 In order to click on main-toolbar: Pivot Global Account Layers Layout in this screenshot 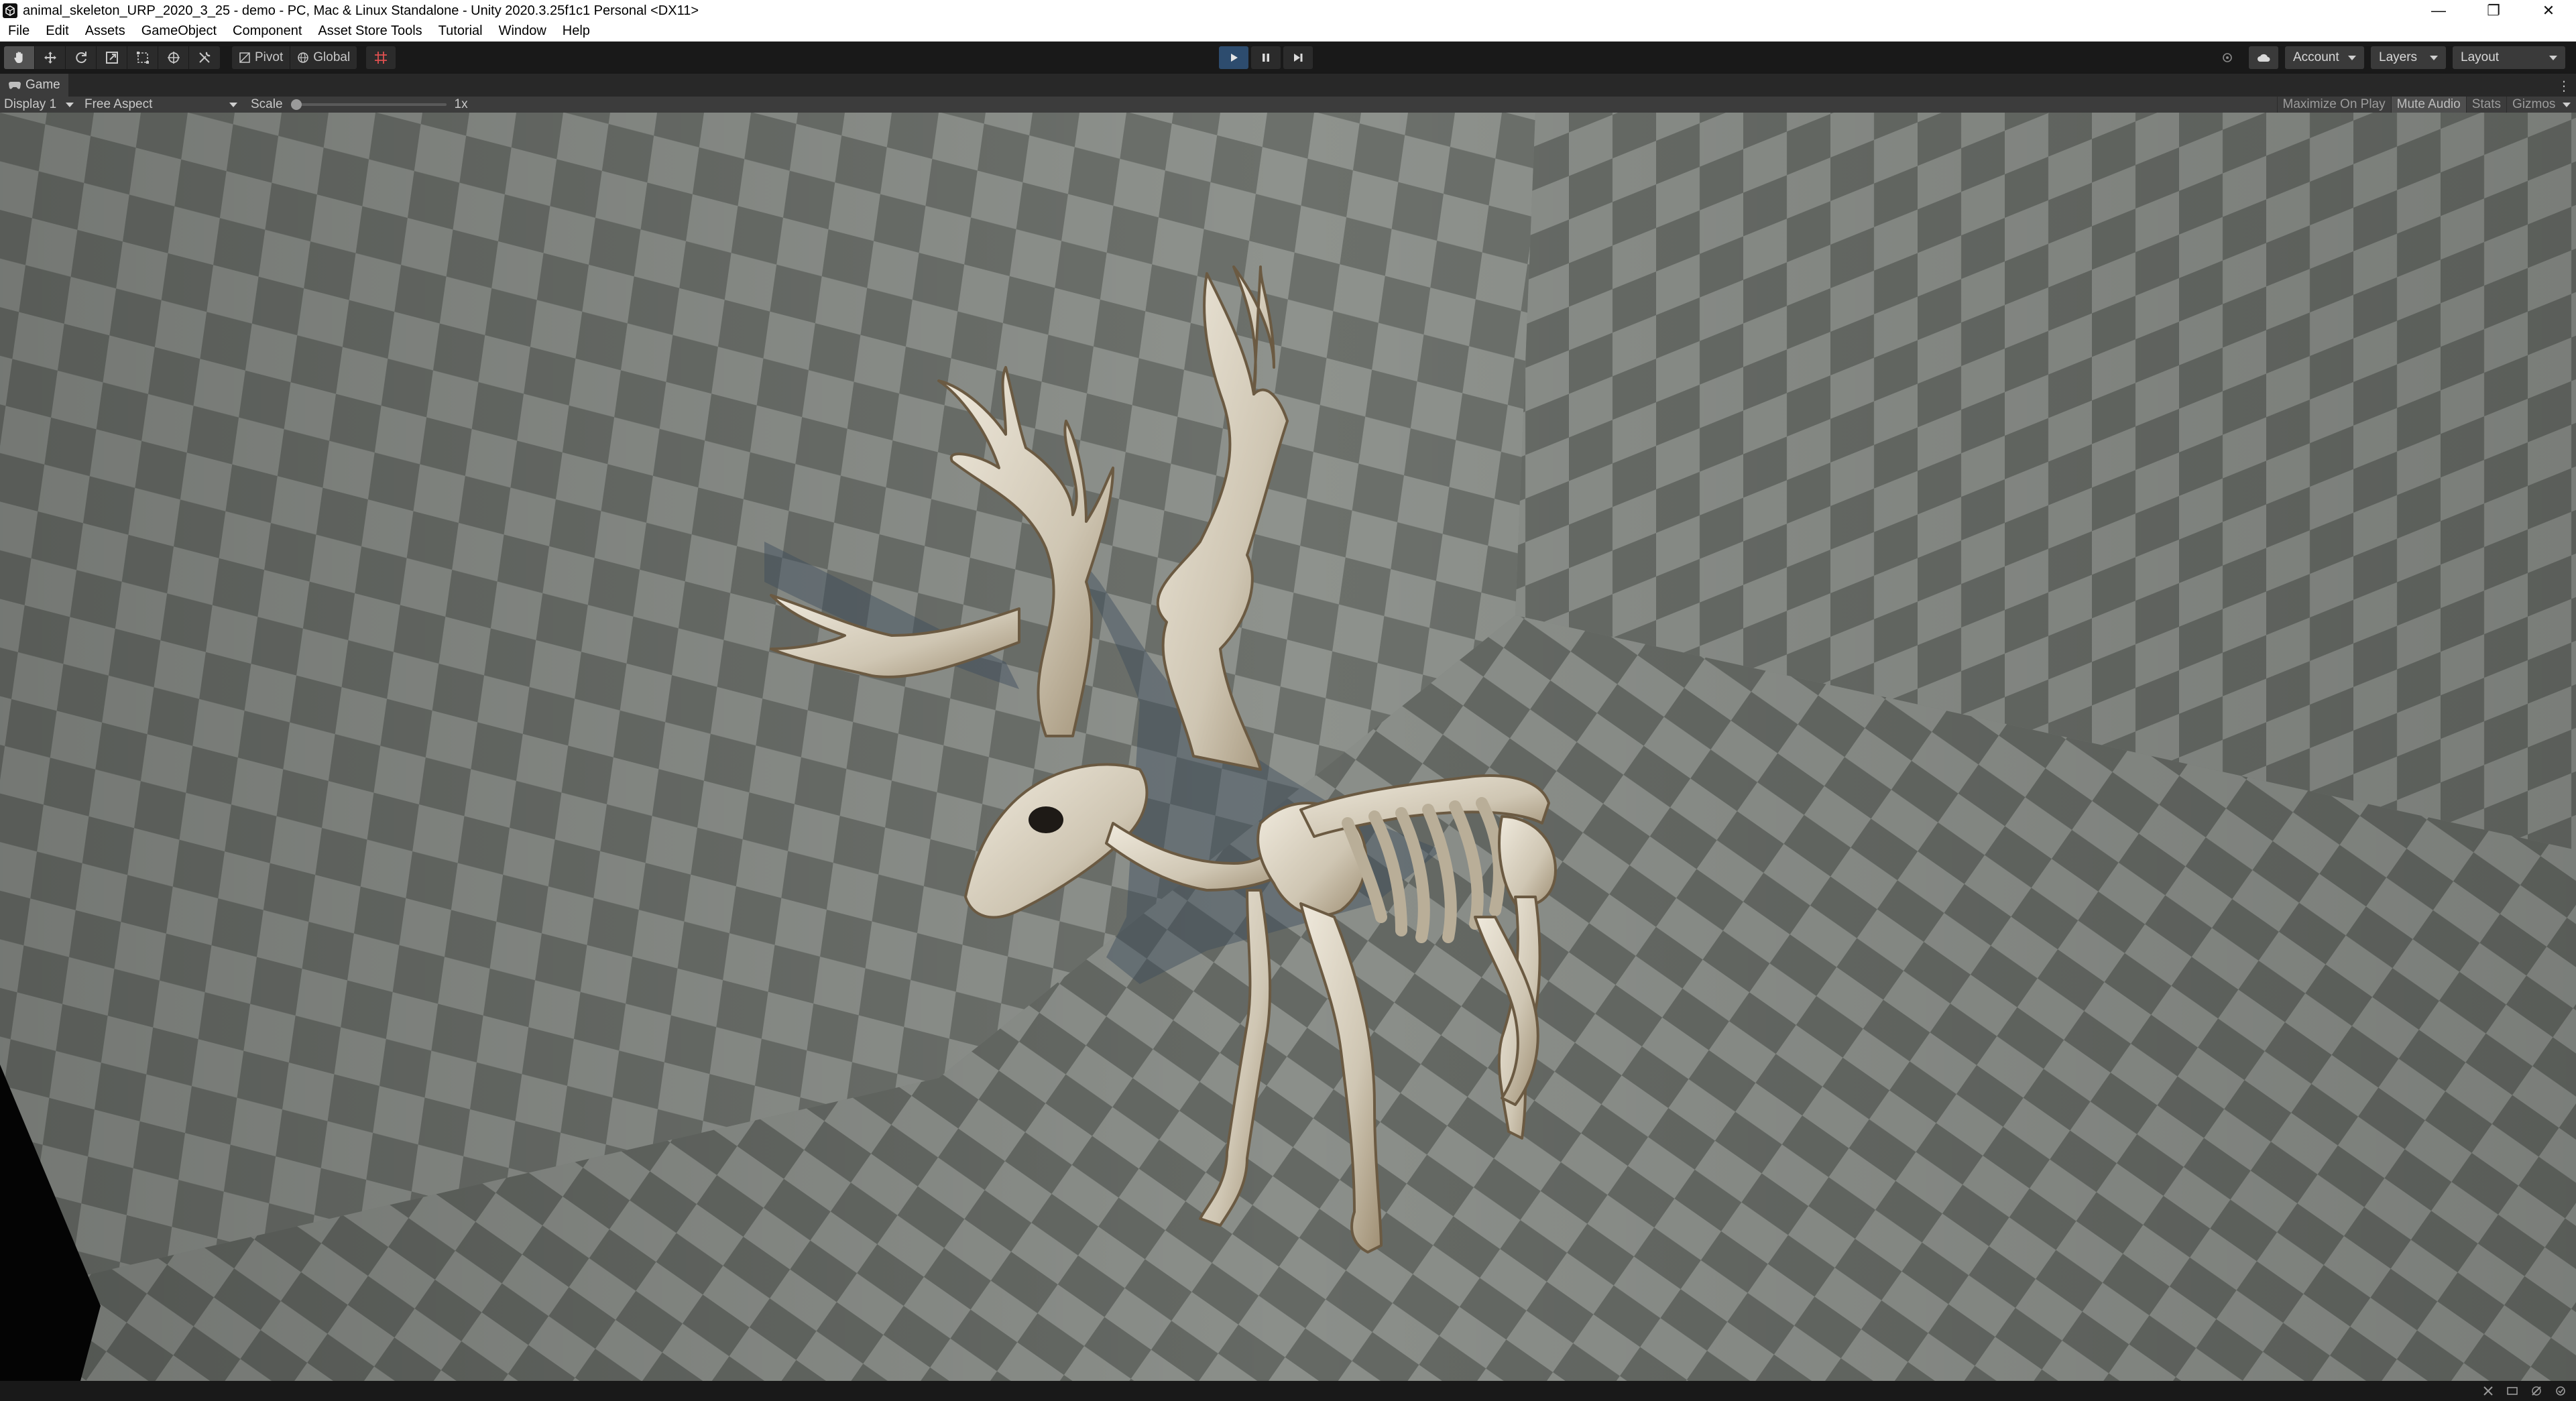, I will do `click(1288, 58)`.